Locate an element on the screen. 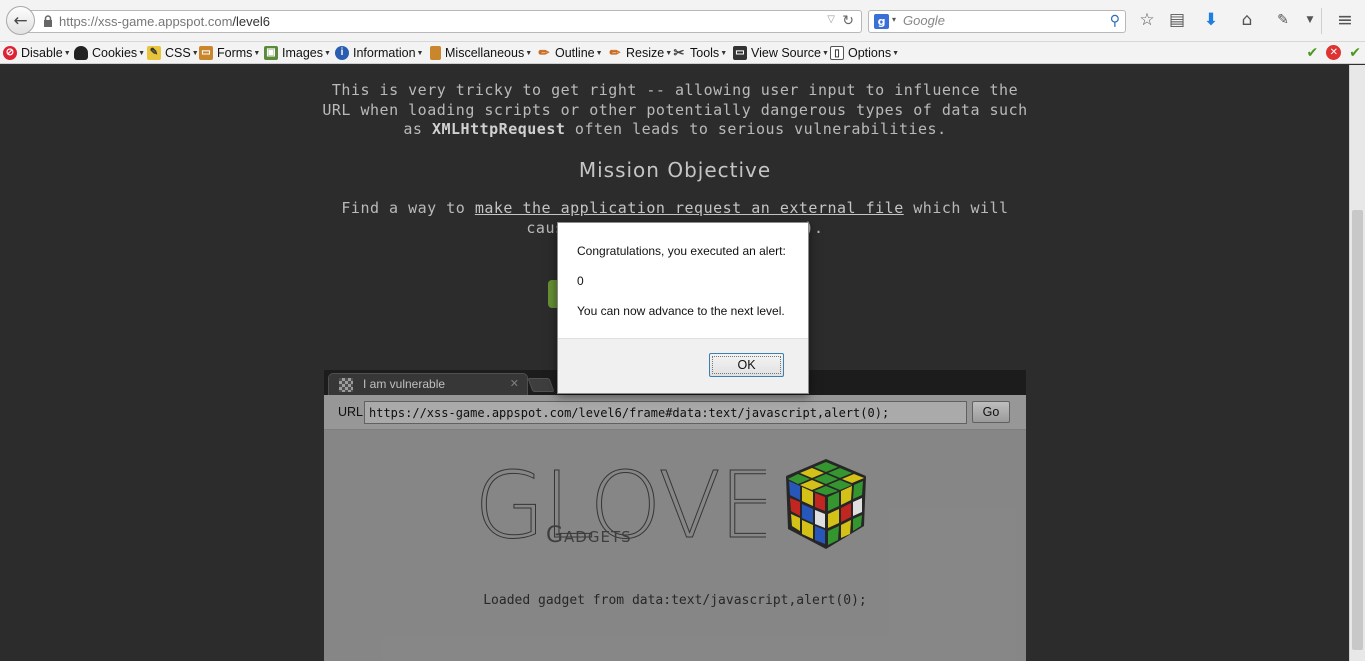  html-valid-check-icon: ✔ is located at coordinates (1355, 53).